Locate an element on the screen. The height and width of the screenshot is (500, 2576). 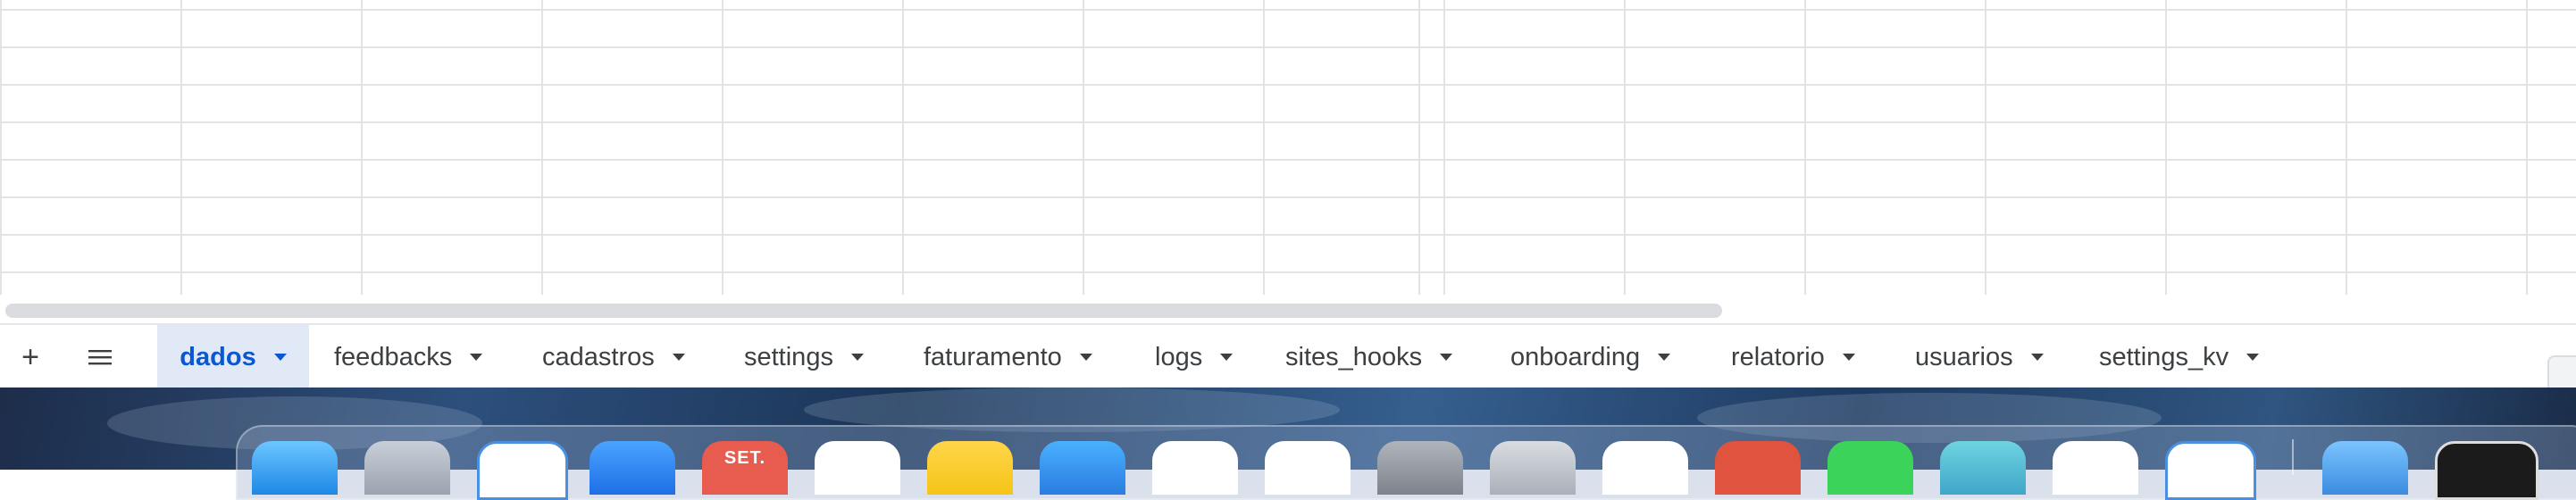
add-sheet-button: + is located at coordinates (30, 357).